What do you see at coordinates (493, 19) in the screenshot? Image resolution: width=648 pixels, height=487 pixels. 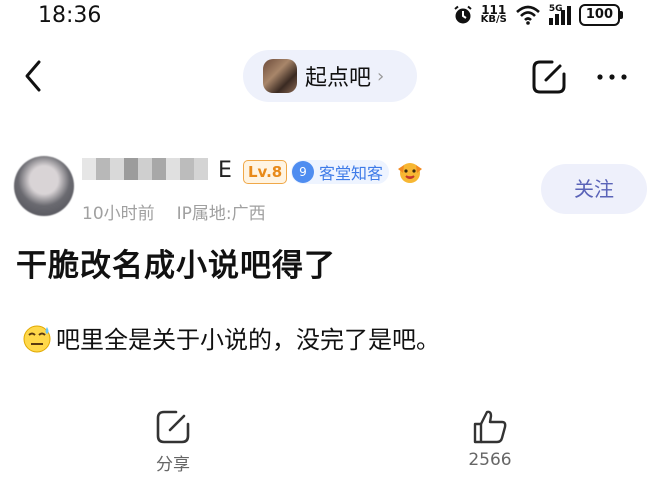 I see `net-speed-unit: KB/S` at bounding box center [493, 19].